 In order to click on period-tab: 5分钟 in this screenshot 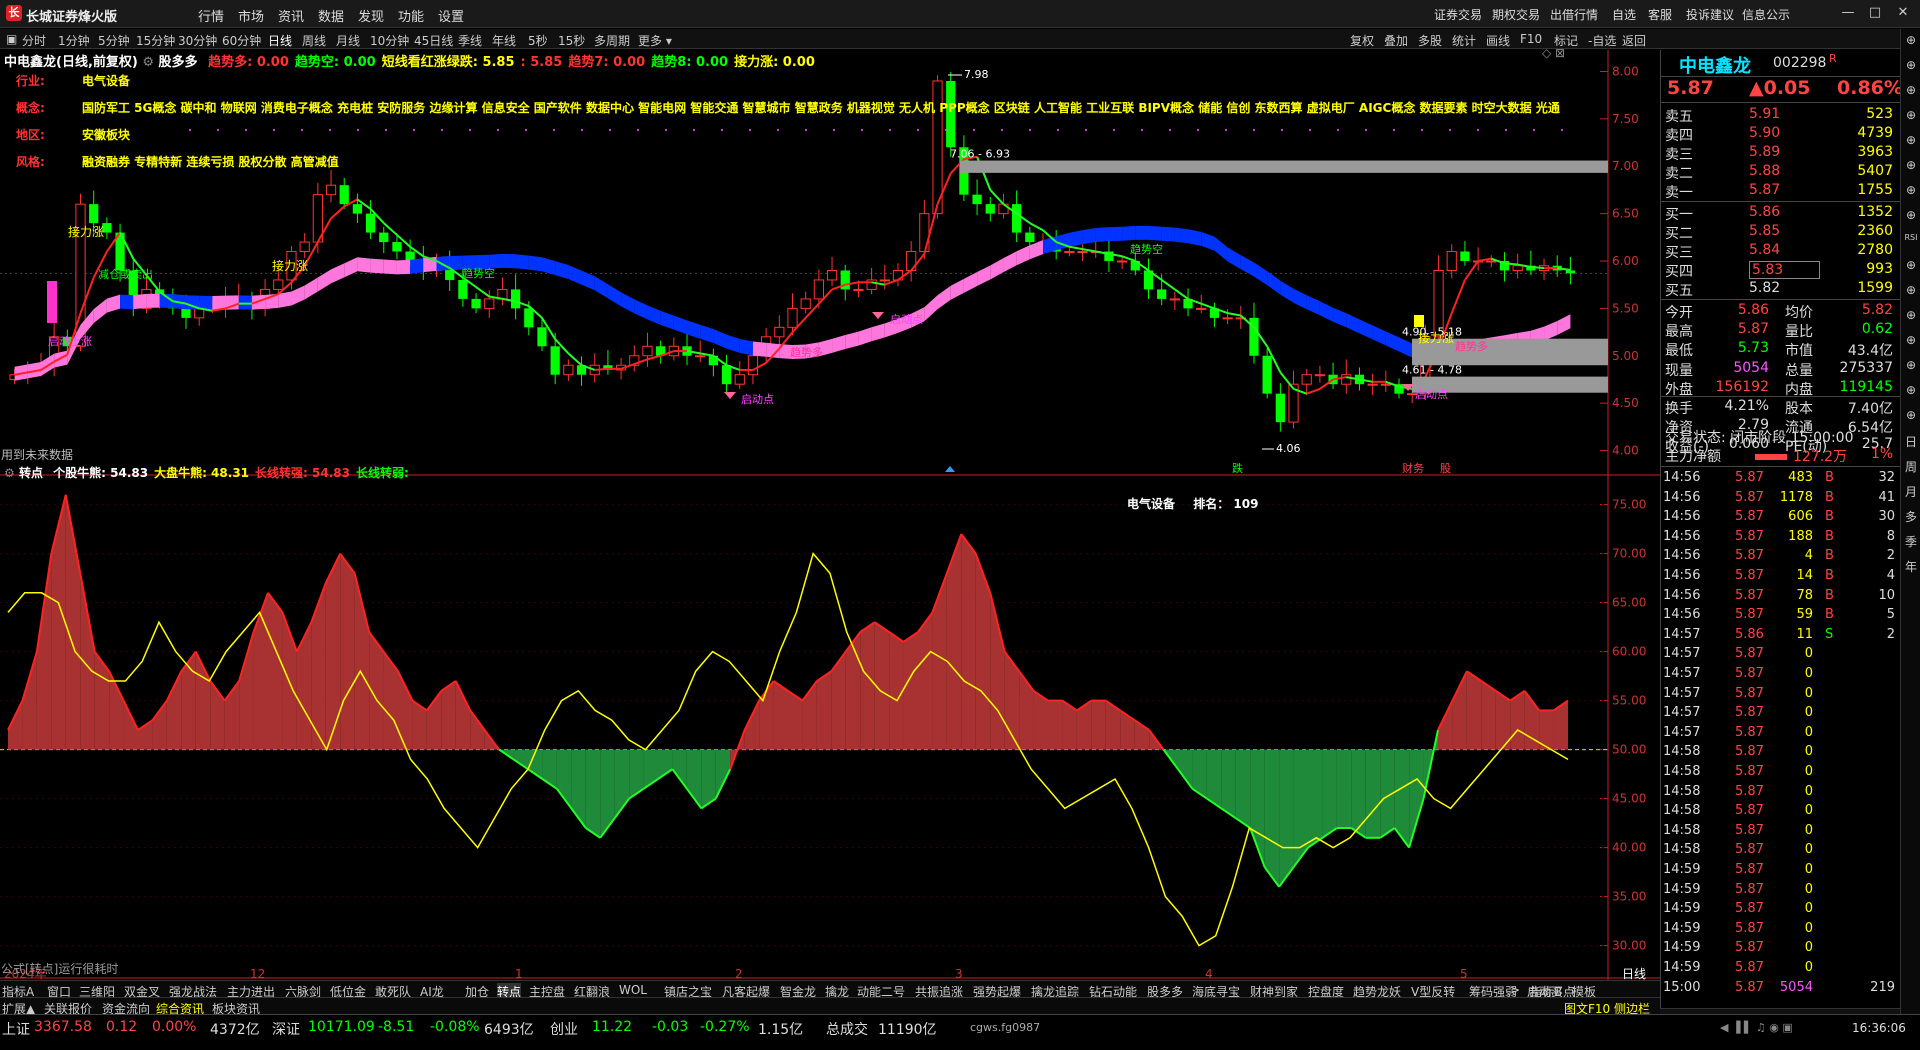, I will do `click(114, 40)`.